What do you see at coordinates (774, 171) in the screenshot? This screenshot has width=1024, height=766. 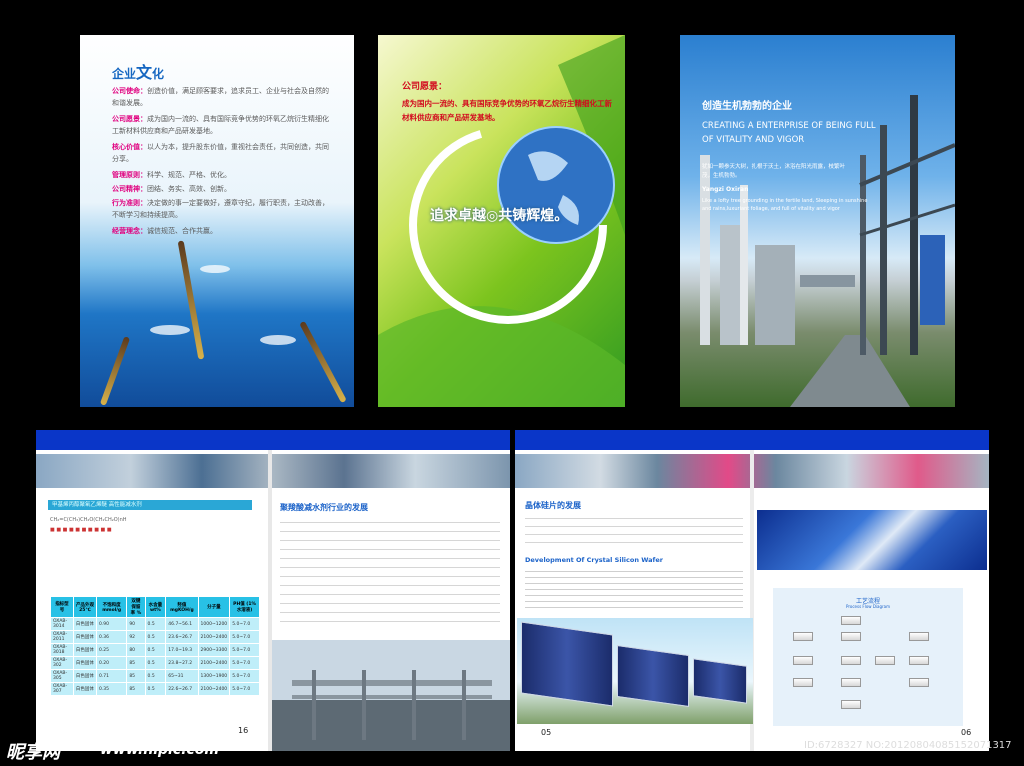 I see `enterprise-lines-cn: 犹如一颗参天大树，扎根于沃土，沐浴在阳光雨露，枝繁叶茂，生机勃勃。` at bounding box center [774, 171].